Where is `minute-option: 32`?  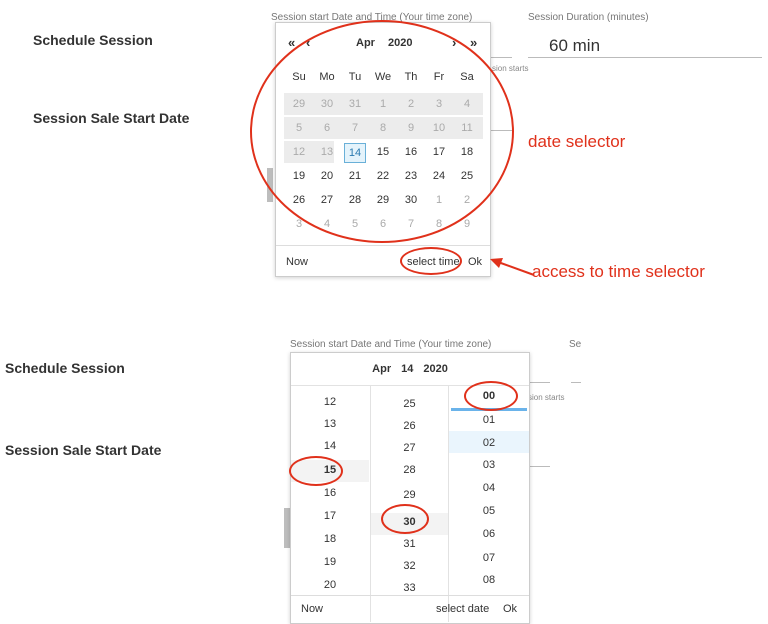
minute-option: 32 is located at coordinates (409, 566).